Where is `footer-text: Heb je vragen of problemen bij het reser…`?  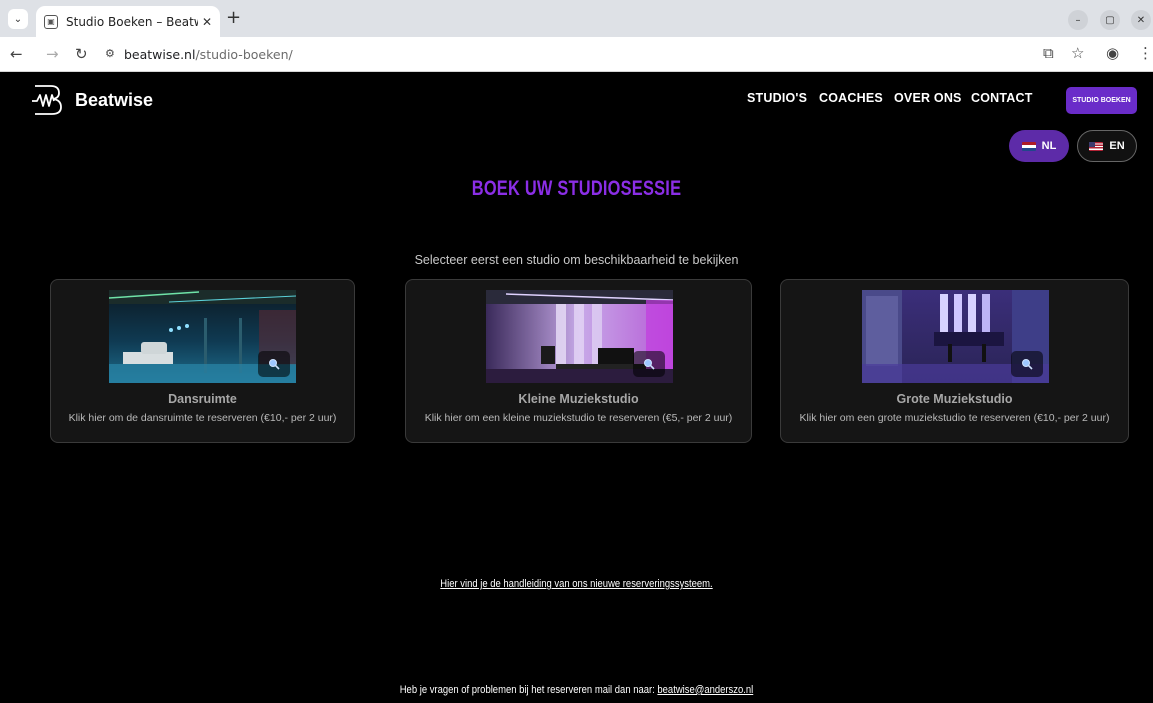 footer-text: Heb je vragen of problemen bij het reser… is located at coordinates (527, 690).